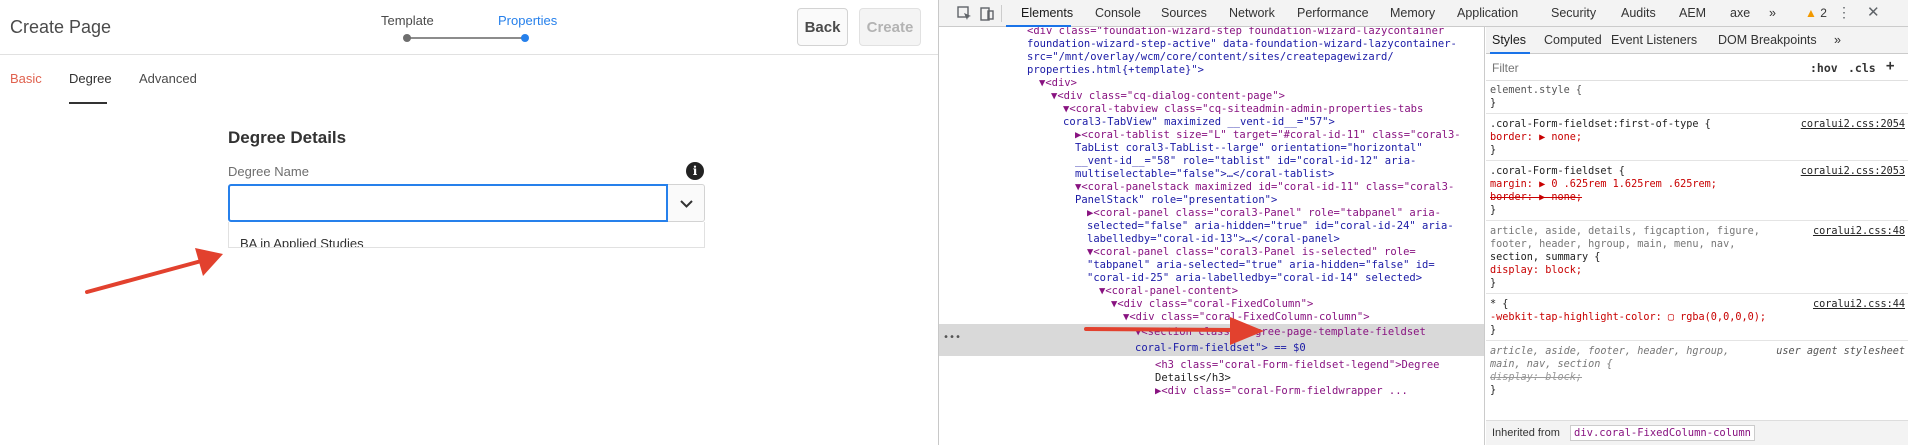  Describe the element at coordinates (1526, 433) in the screenshot. I see `inherited-label: Inherited from` at that location.